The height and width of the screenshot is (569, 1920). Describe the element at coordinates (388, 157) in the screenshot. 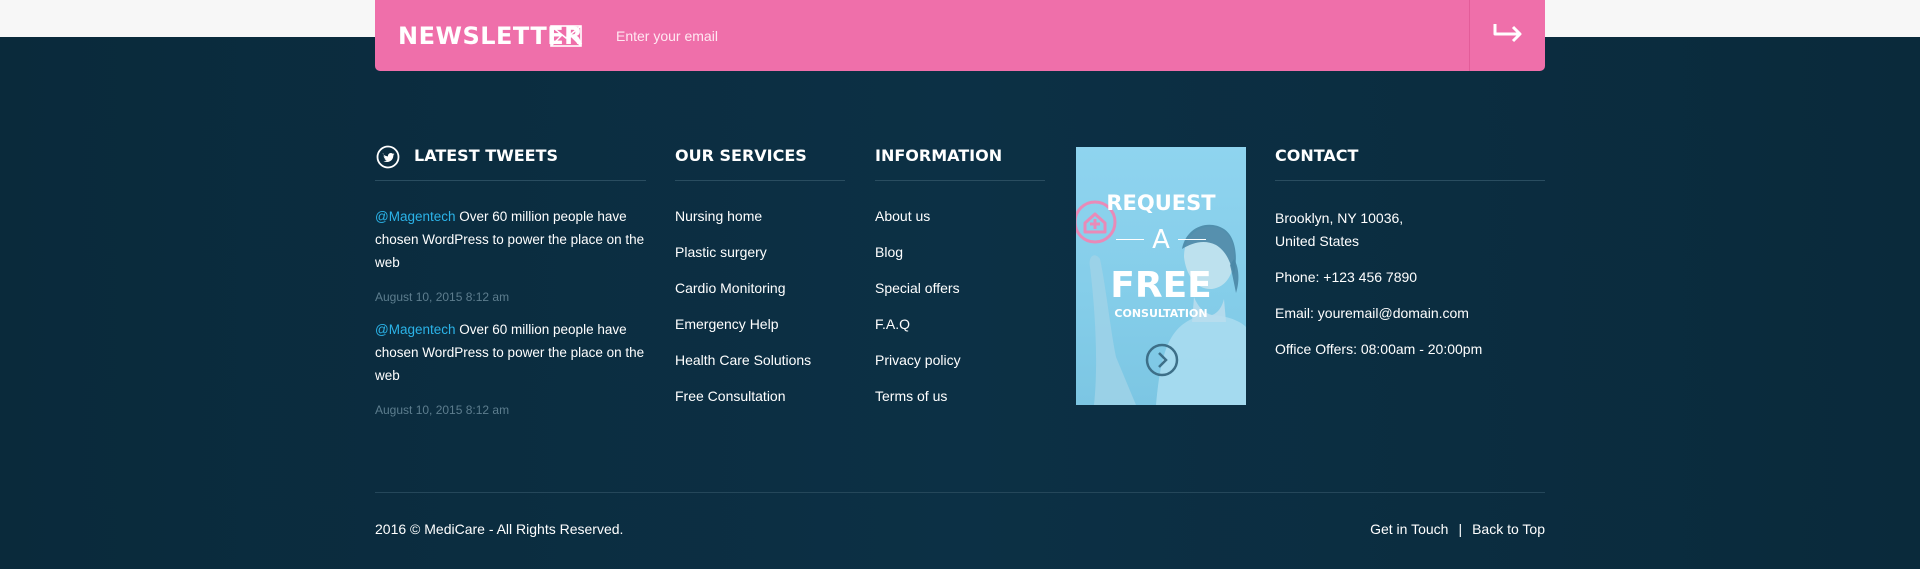

I see `twitter-icon` at that location.